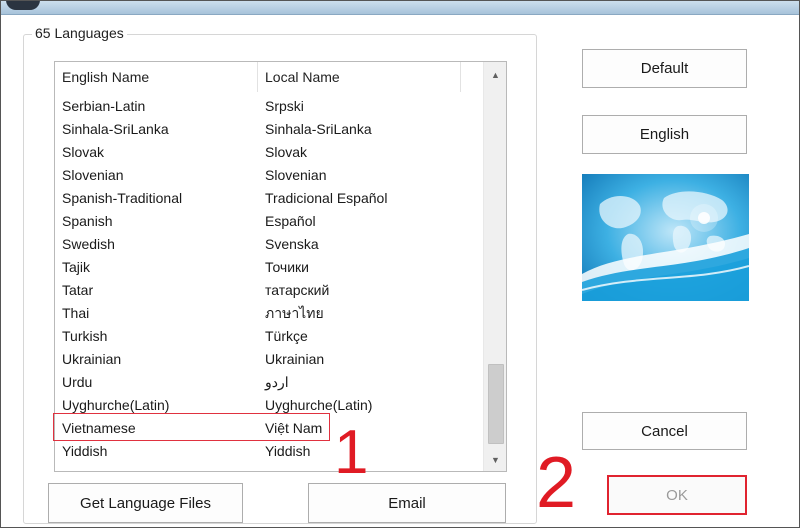  I want to click on list-item: Yiddish Yiddish, so click(269, 451).